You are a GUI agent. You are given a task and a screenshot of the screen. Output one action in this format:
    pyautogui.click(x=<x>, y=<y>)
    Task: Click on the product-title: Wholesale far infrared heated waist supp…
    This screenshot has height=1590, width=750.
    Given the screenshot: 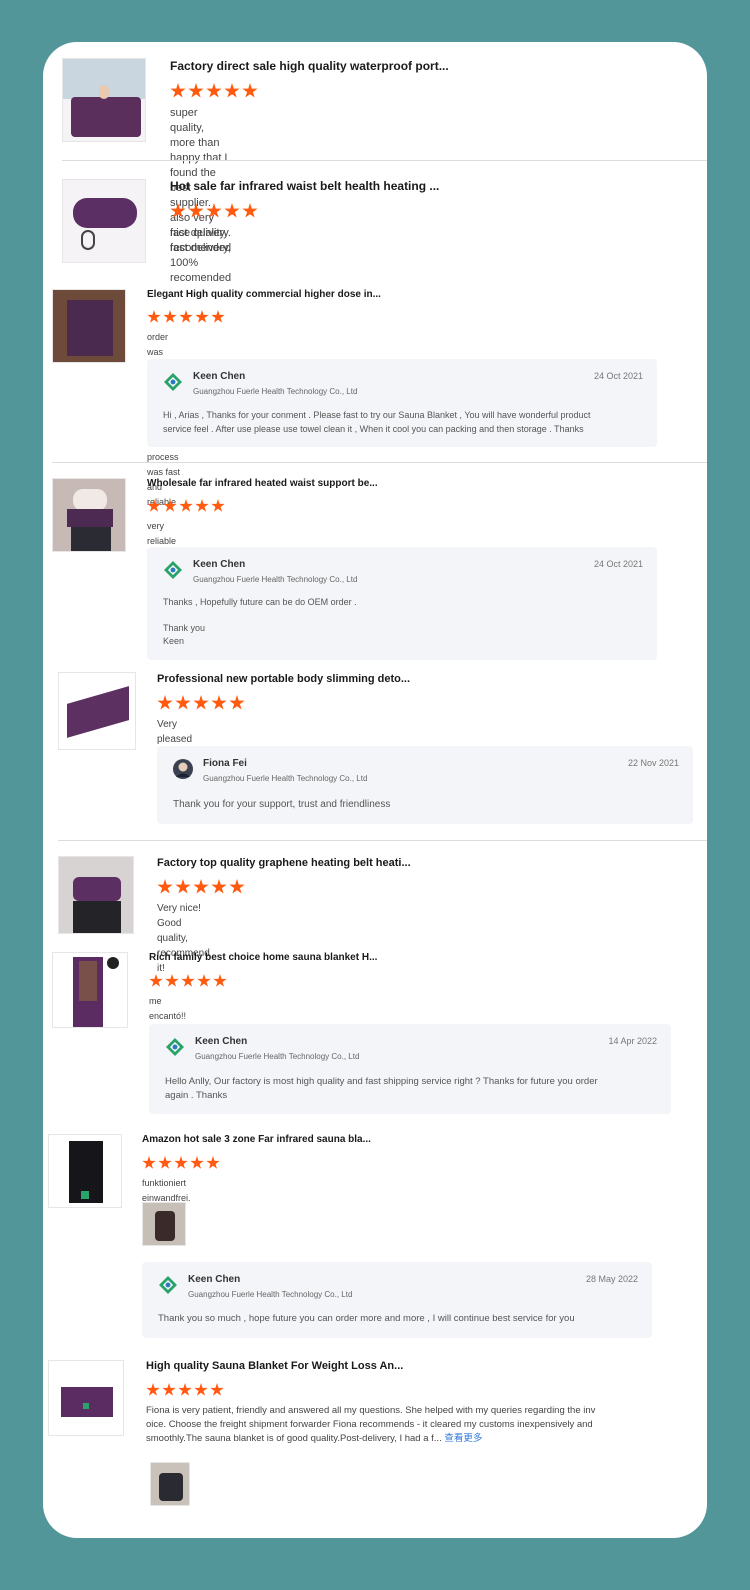 What is the action you would take?
    pyautogui.click(x=262, y=483)
    